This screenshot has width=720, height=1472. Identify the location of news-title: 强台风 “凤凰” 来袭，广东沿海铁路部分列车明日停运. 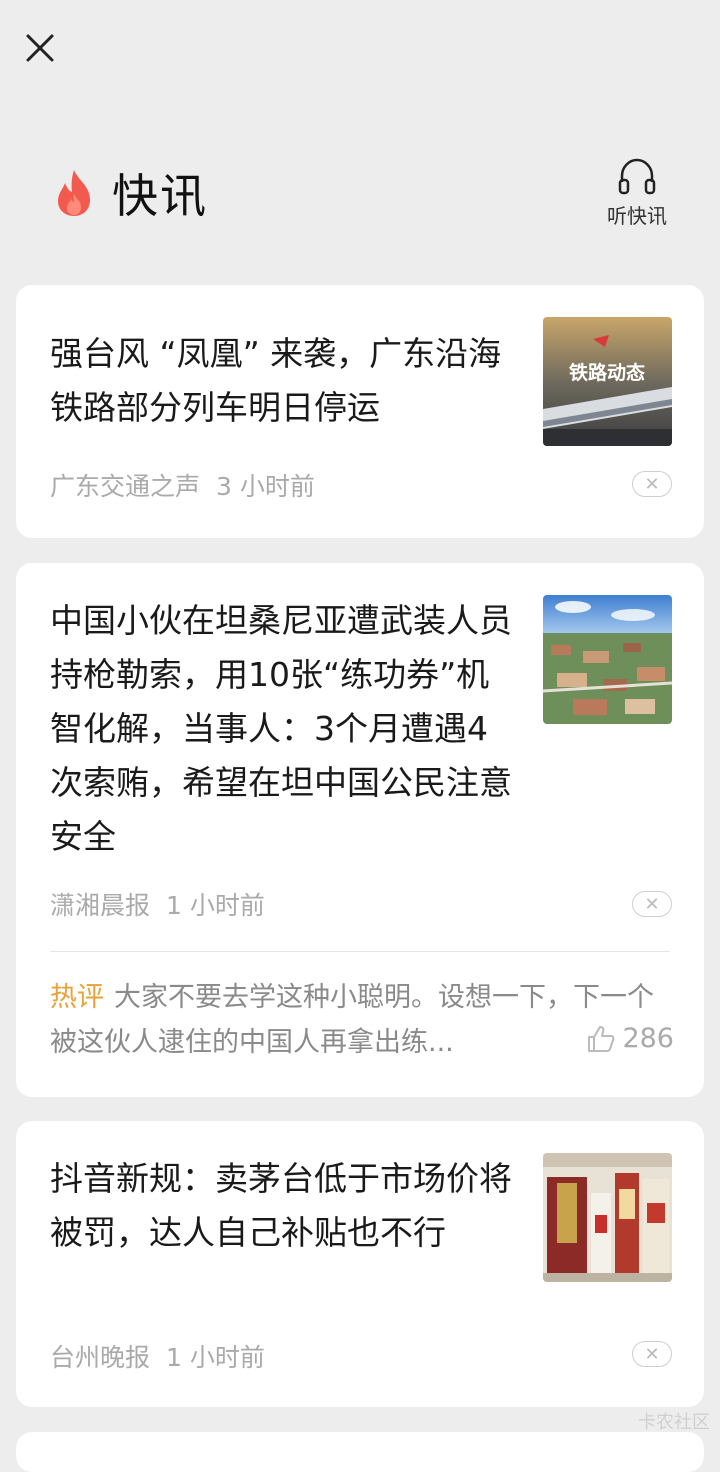
(285, 381).